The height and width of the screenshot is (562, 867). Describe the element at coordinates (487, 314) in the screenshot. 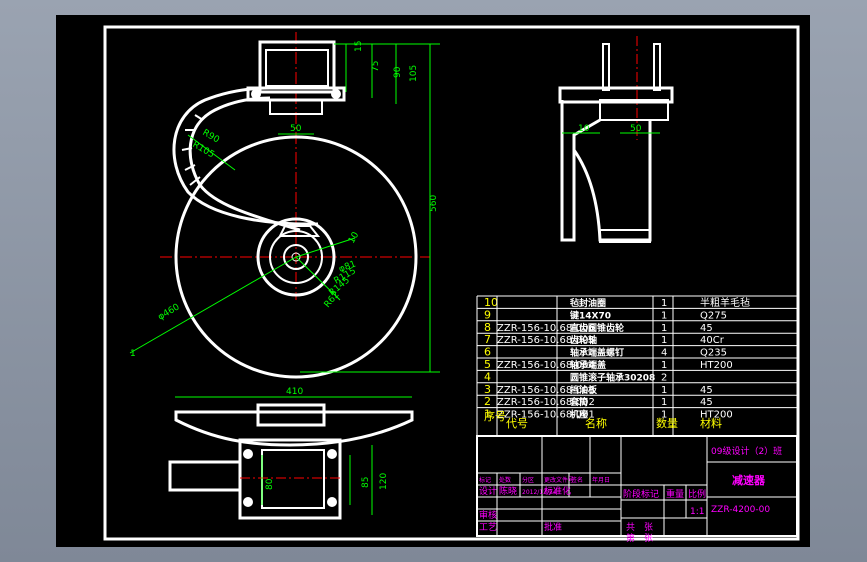

I see `bom-cell-no: 9` at that location.